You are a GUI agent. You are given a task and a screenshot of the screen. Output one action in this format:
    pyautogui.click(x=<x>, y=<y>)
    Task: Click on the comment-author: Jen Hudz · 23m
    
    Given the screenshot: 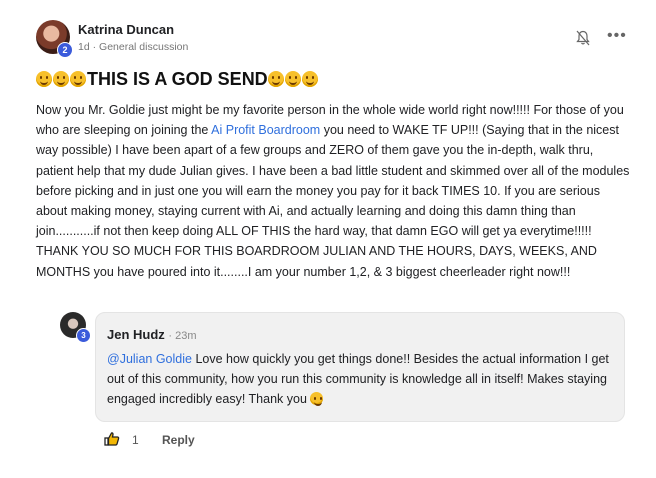 What is the action you would take?
    pyautogui.click(x=152, y=334)
    